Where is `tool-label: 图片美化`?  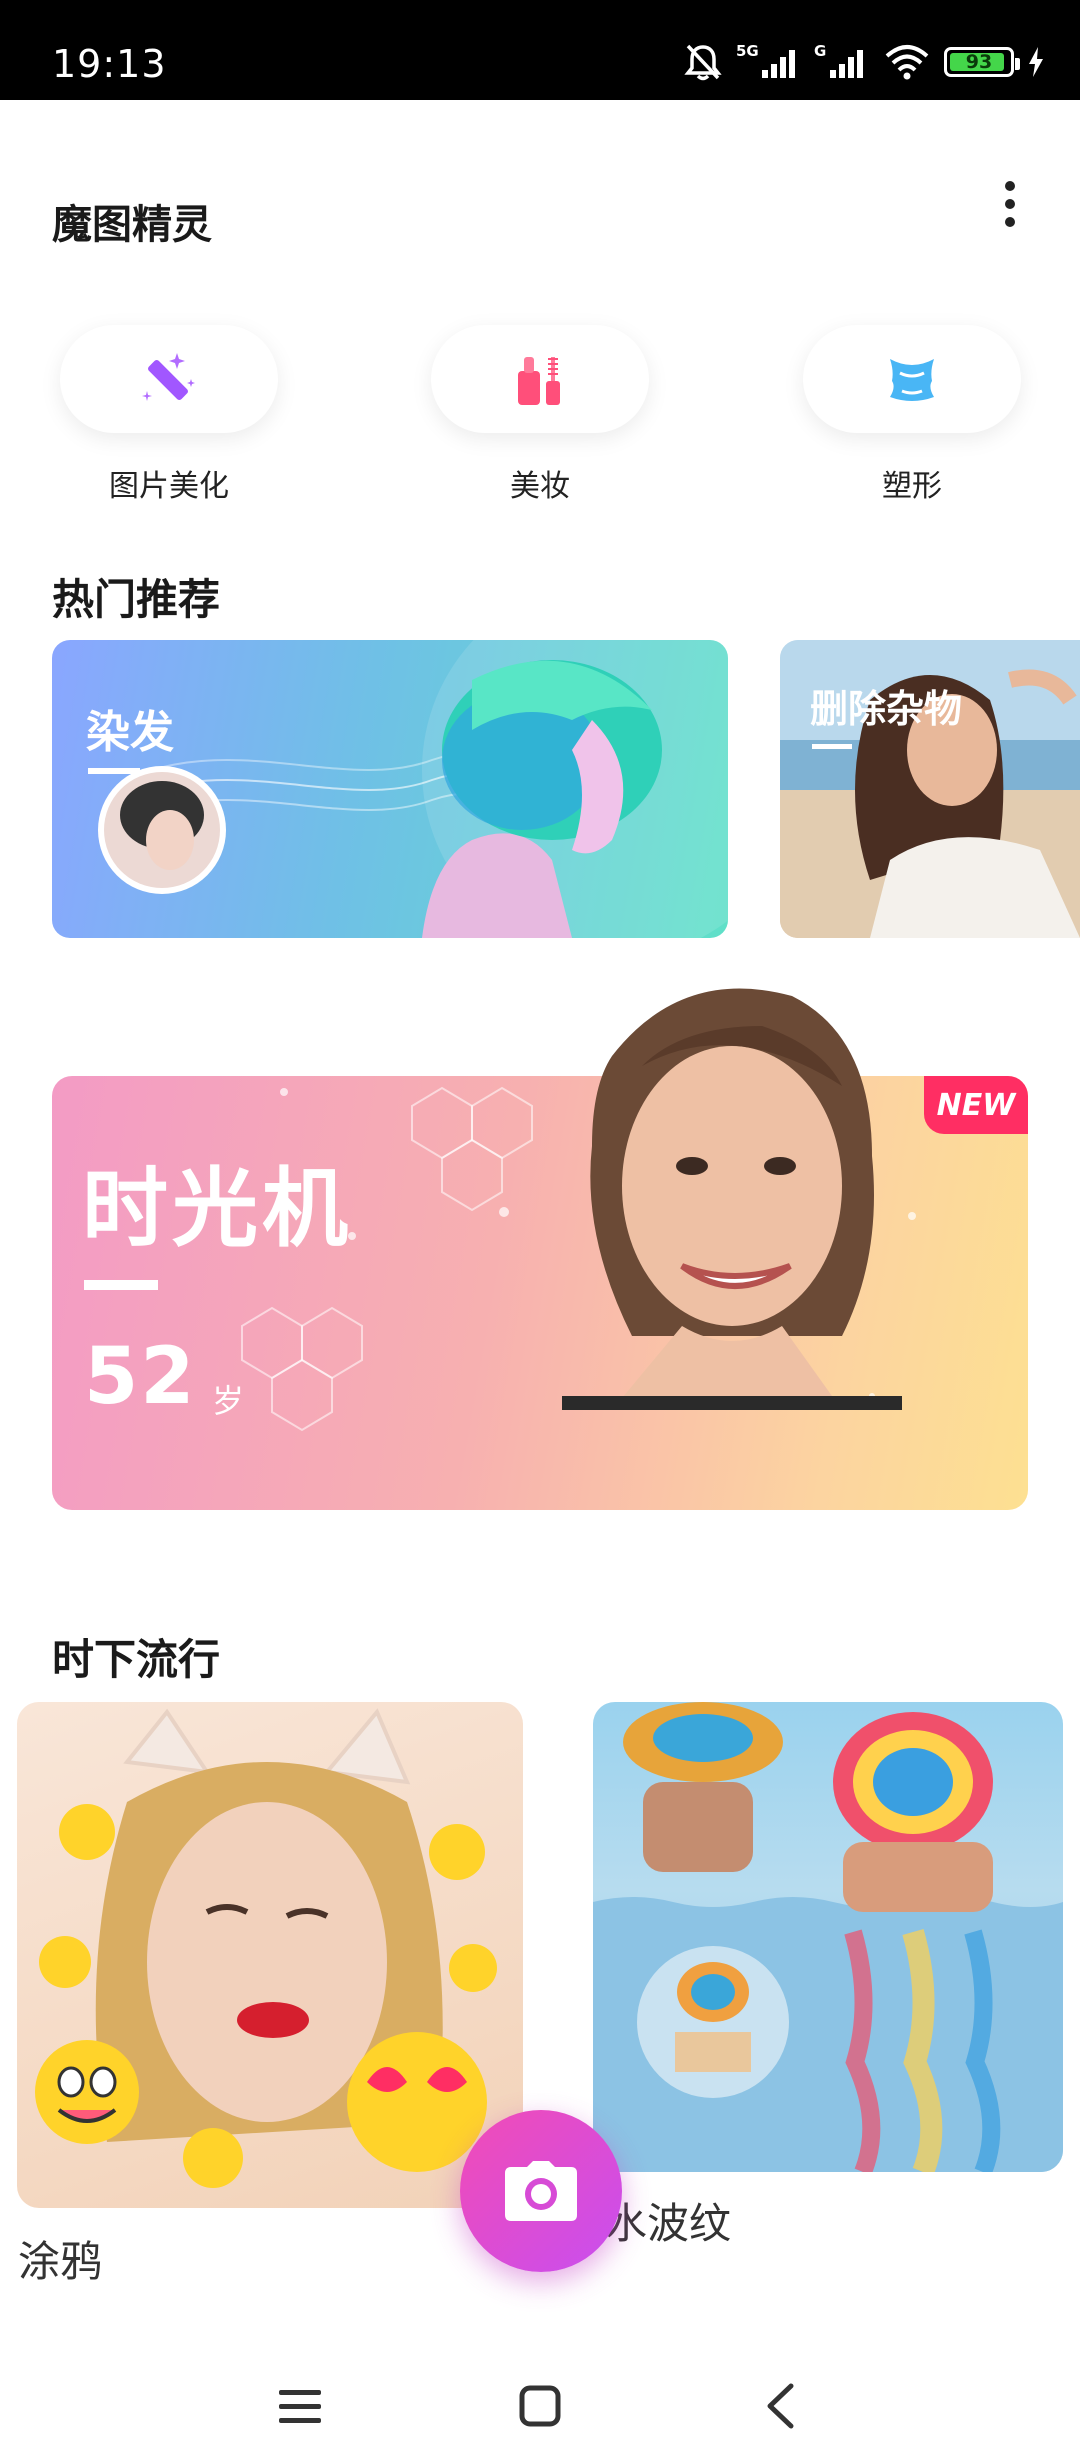 tool-label: 图片美化 is located at coordinates (169, 486).